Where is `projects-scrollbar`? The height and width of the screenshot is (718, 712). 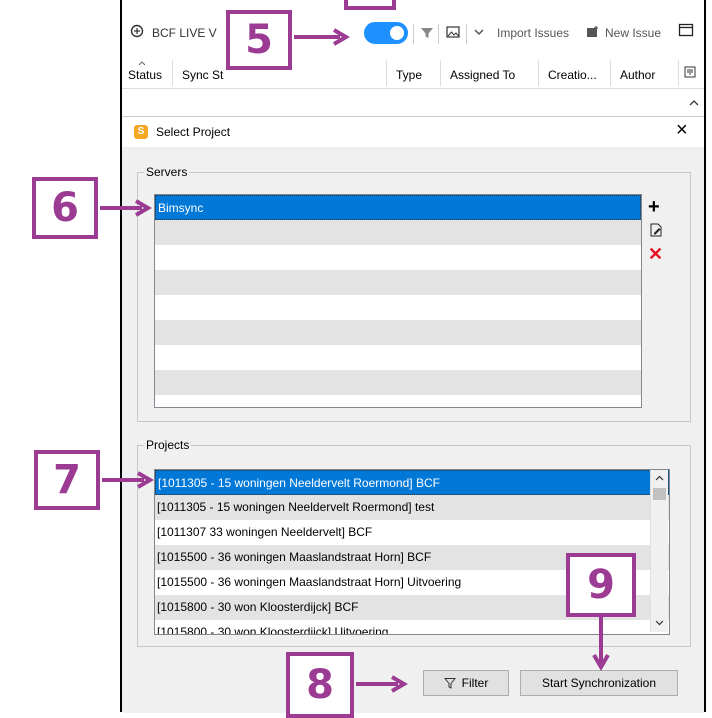
projects-scrollbar is located at coordinates (659, 551).